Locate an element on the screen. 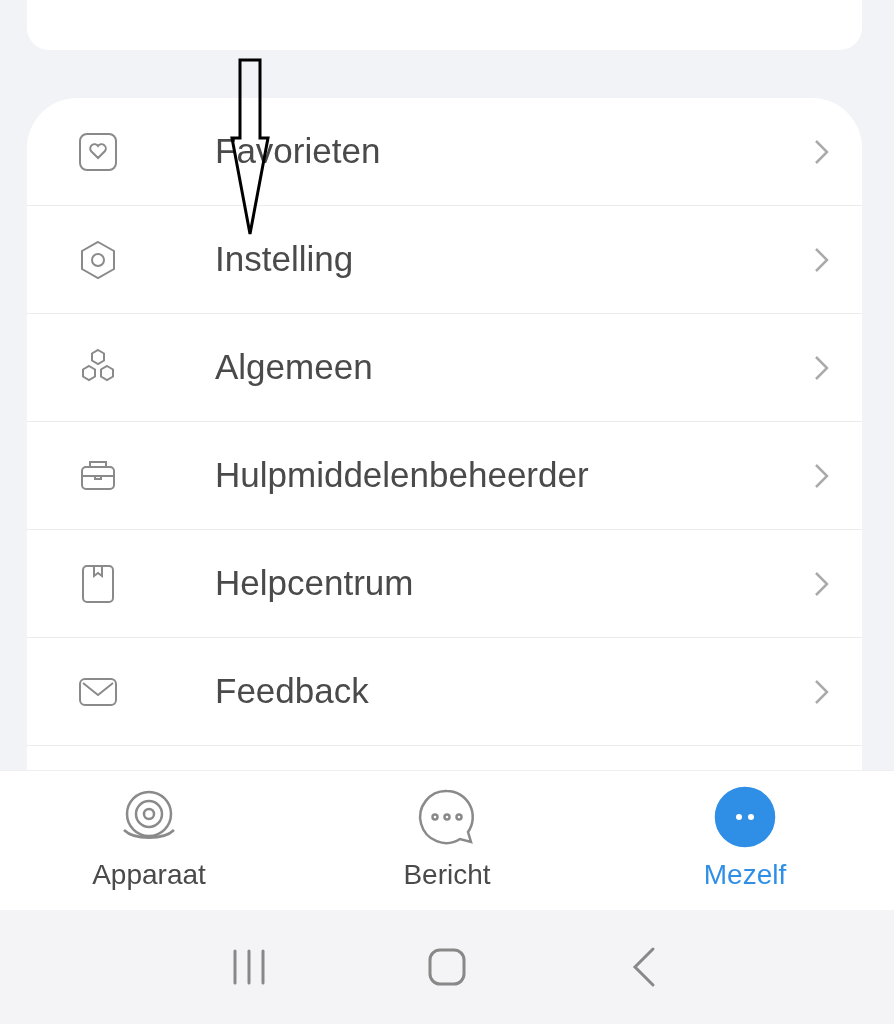 Image resolution: width=894 pixels, height=1024 pixels. menu-label: Hulpmiddelenbeheerder is located at coordinates (402, 475).